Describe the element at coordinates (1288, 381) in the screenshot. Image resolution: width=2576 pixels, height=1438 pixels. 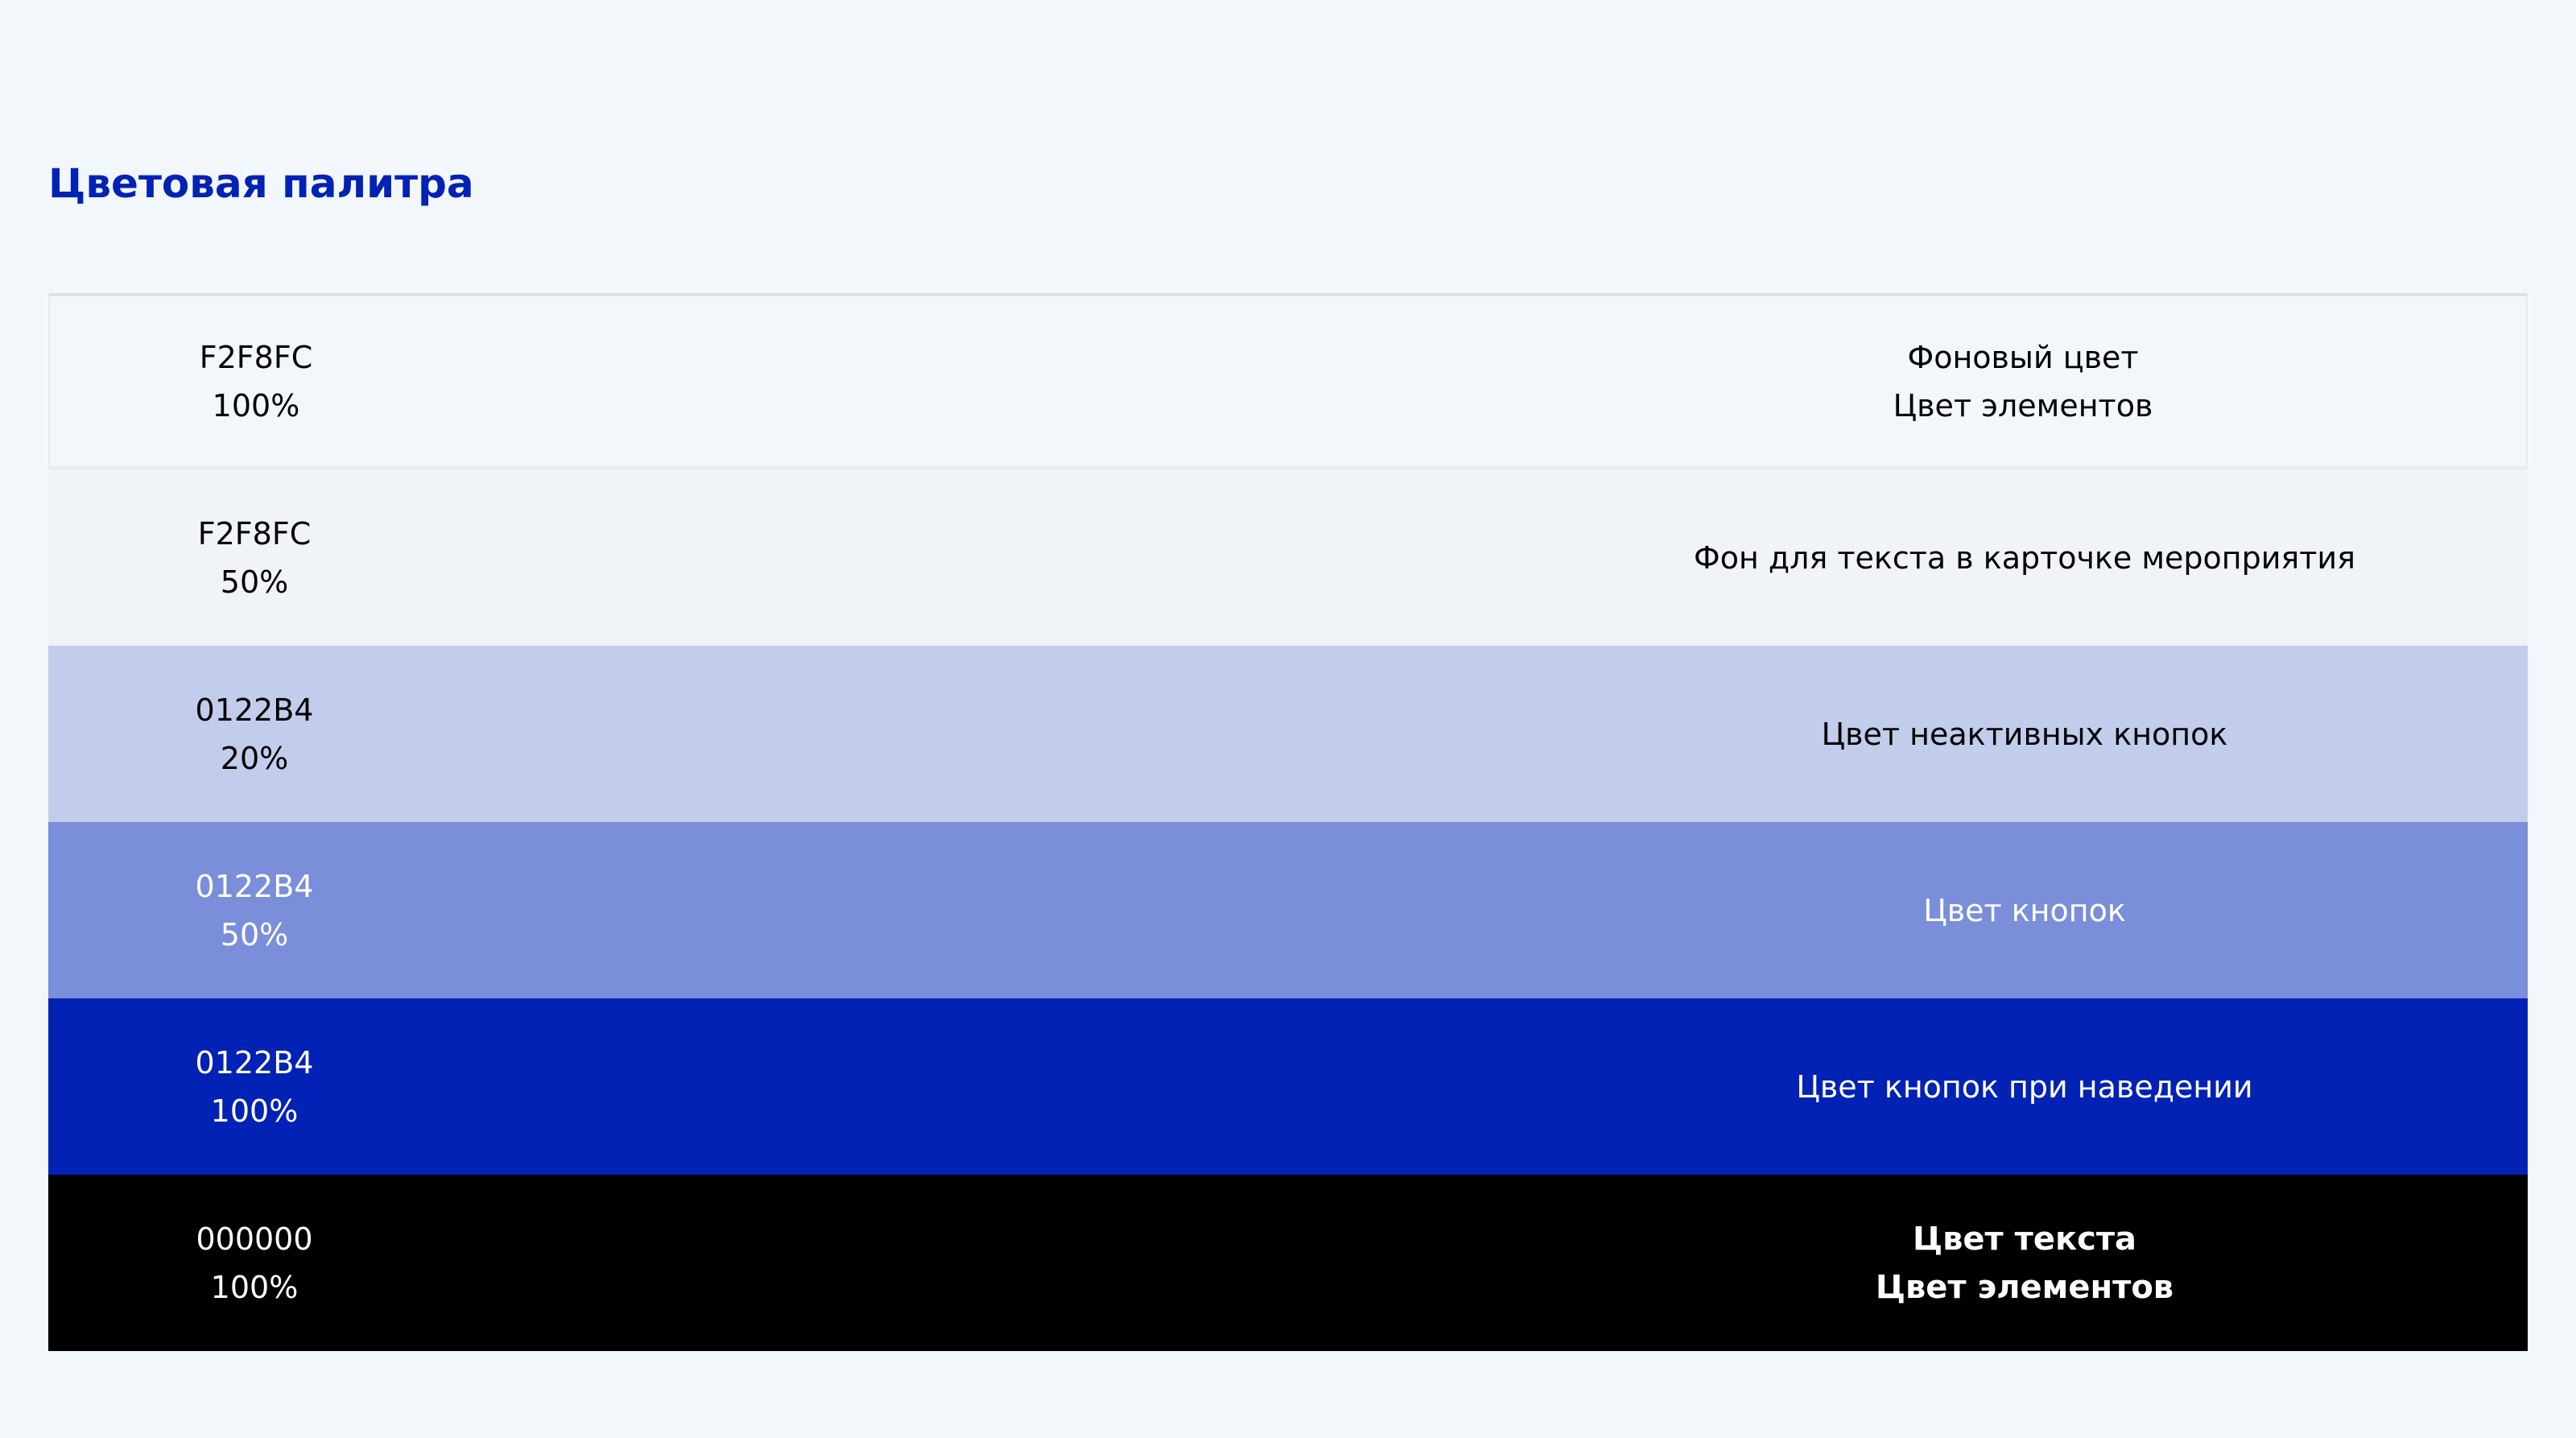
I see `color-swatch-f2f8fc-100: F2F8FC 100% Фоновый цвет Цвет элементов` at that location.